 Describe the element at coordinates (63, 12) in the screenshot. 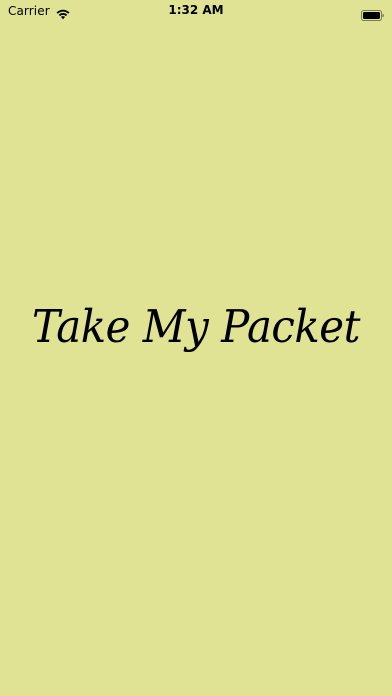

I see `wifi-icon` at that location.